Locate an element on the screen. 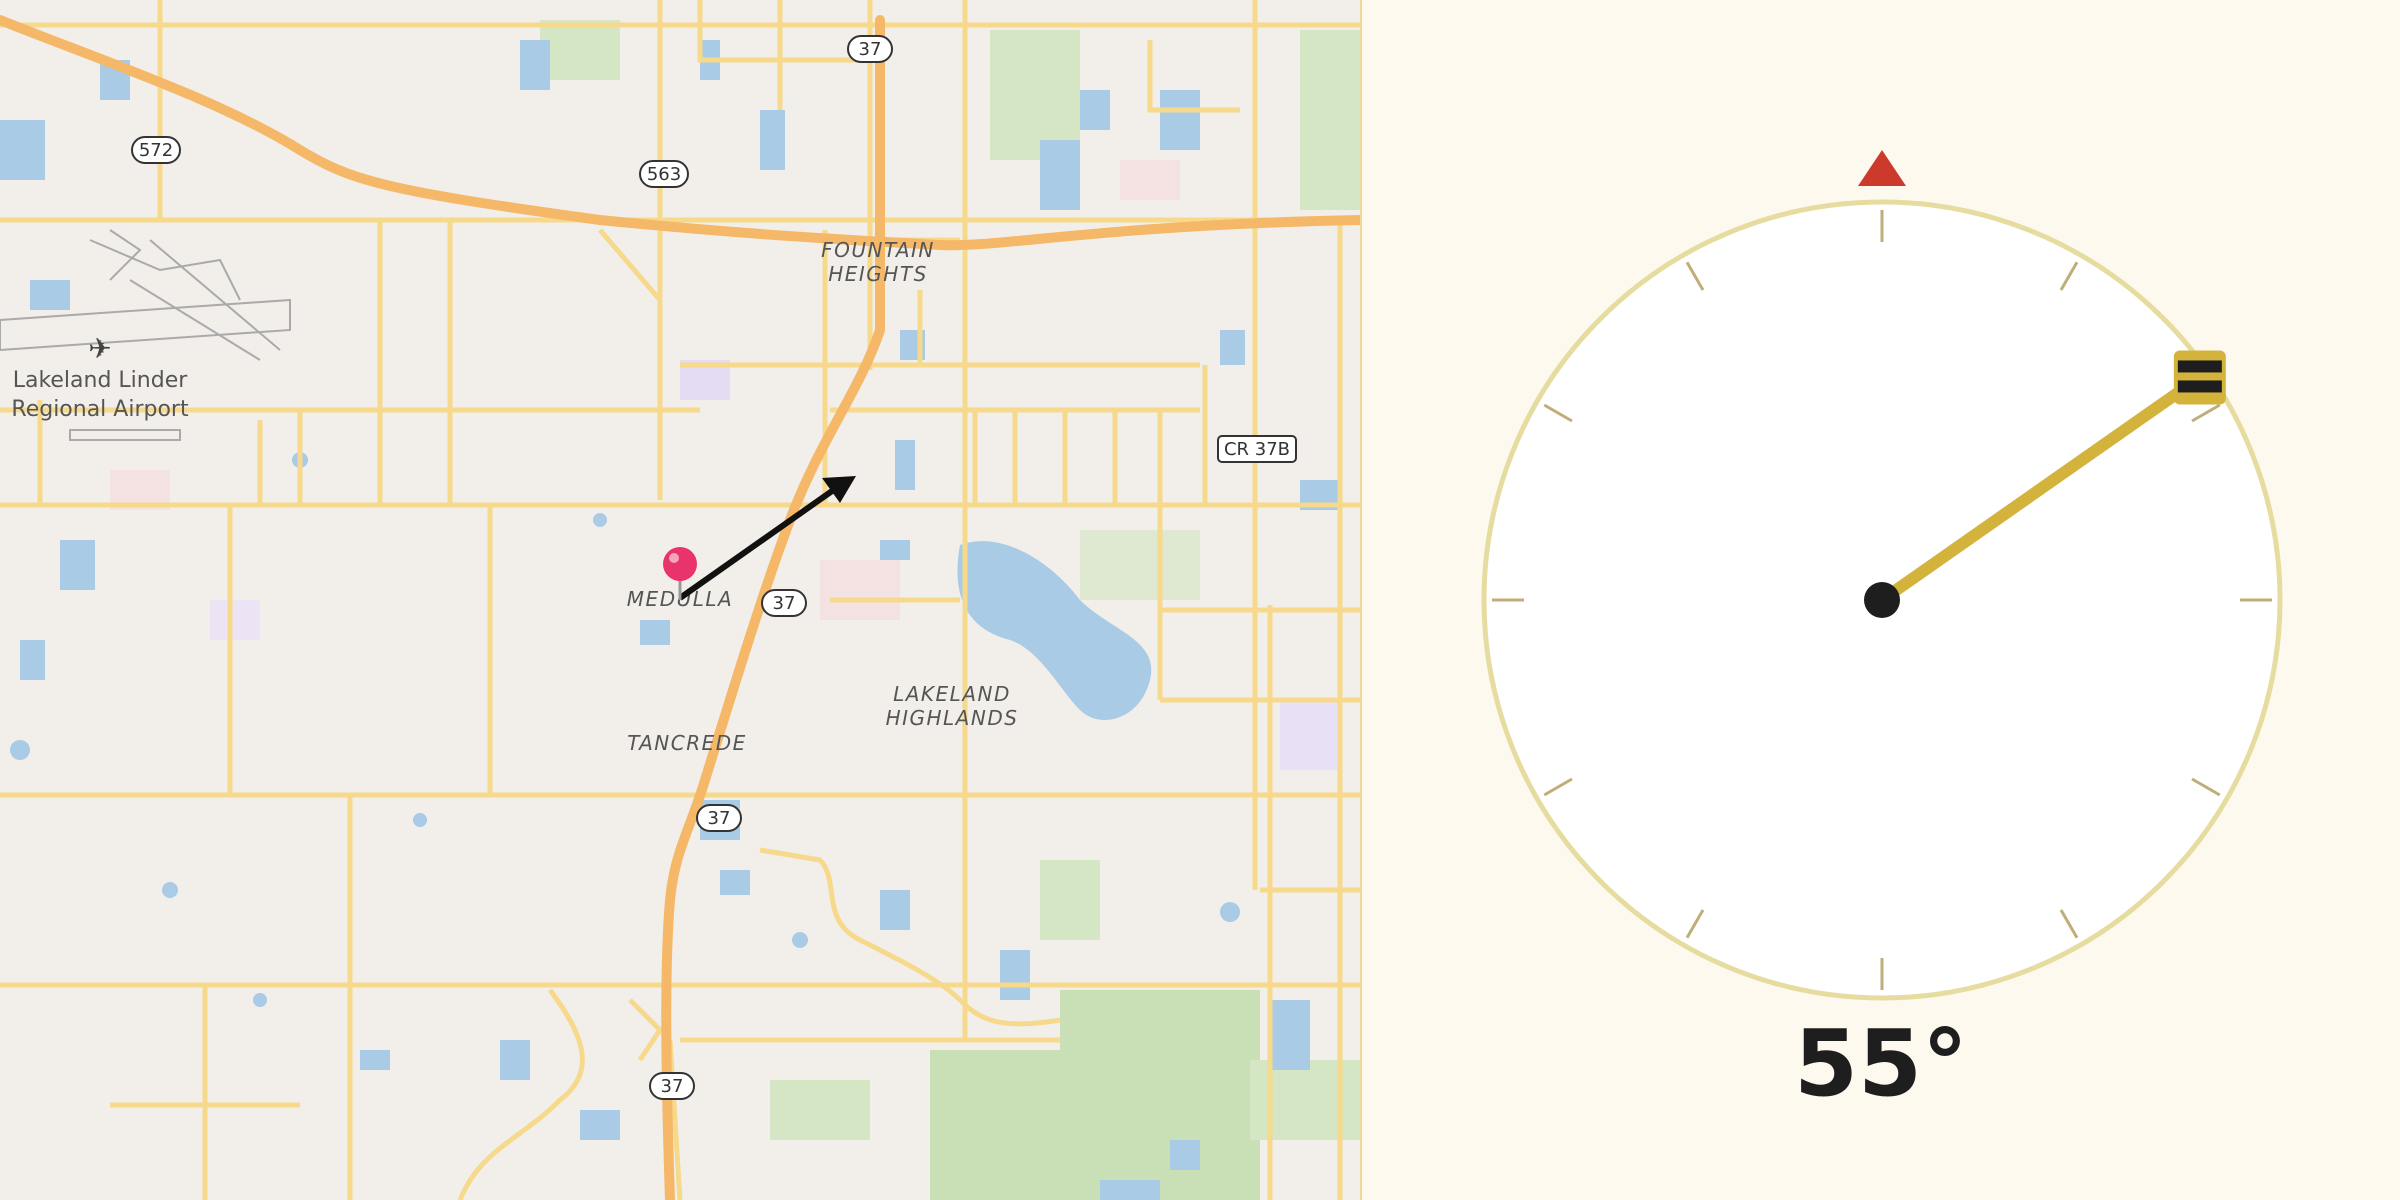 The width and height of the screenshot is (2400, 1200). shield-37-bottom: 37 is located at coordinates (672, 1086).